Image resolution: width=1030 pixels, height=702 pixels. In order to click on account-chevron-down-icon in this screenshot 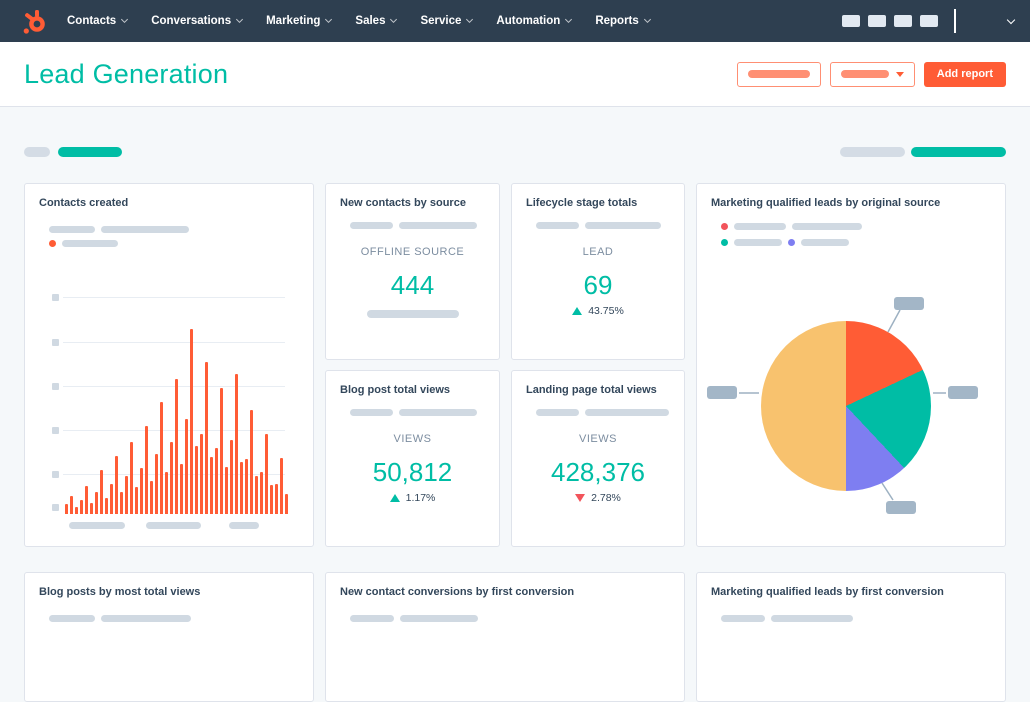, I will do `click(1011, 19)`.